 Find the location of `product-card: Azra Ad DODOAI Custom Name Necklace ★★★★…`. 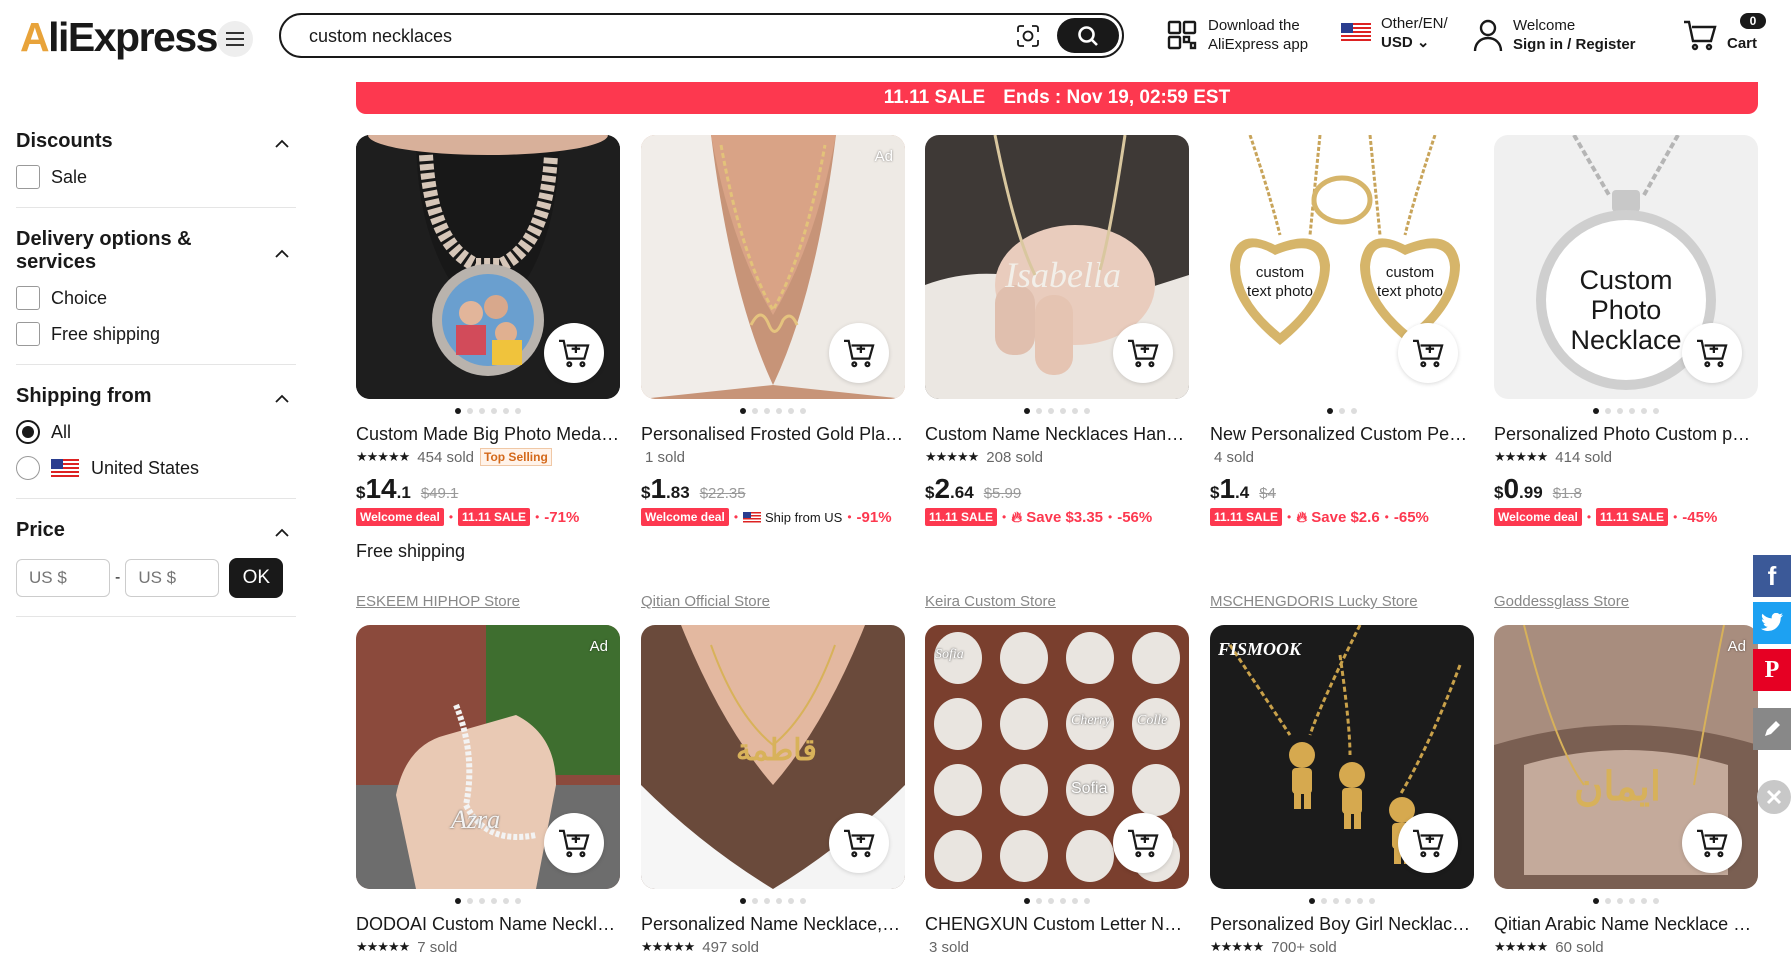

product-card: Azra Ad DODOAI Custom Name Necklace ★★★★… is located at coordinates (488, 791).